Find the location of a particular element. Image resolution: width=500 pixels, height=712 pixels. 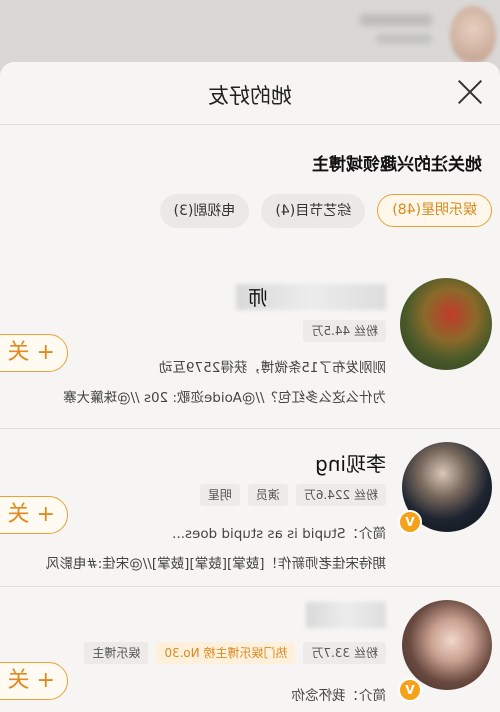

tab-tv-series: 电视剧(3) is located at coordinates (204, 211).